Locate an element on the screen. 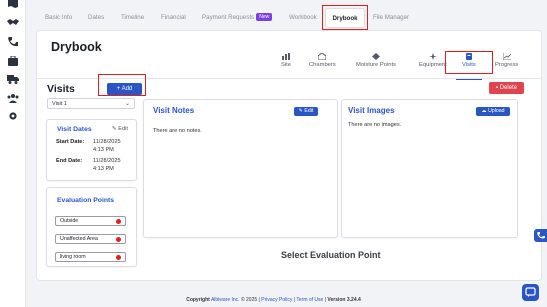 The image size is (547, 307). tab-financial: Financial is located at coordinates (173, 18).